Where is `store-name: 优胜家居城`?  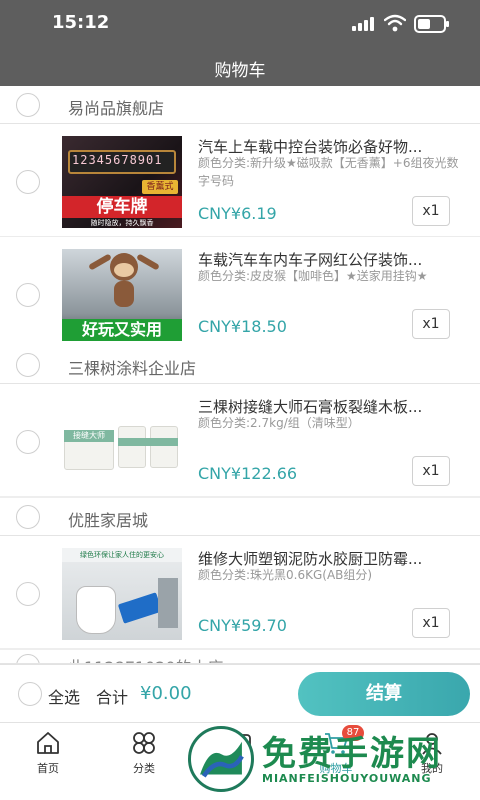 store-name: 优胜家居城 is located at coordinates (108, 519).